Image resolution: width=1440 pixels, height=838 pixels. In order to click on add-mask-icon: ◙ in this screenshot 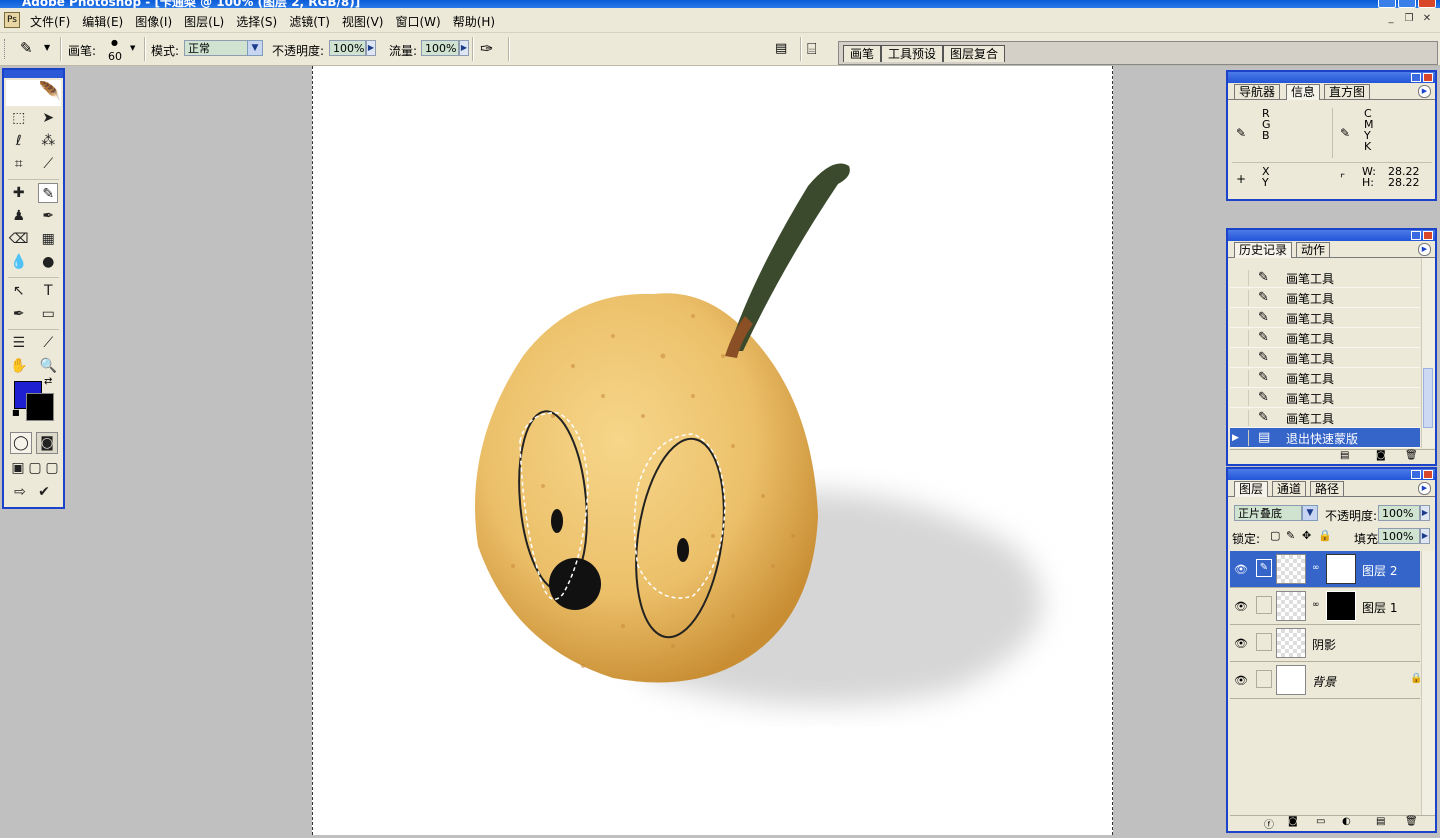, I will do `click(1293, 821)`.